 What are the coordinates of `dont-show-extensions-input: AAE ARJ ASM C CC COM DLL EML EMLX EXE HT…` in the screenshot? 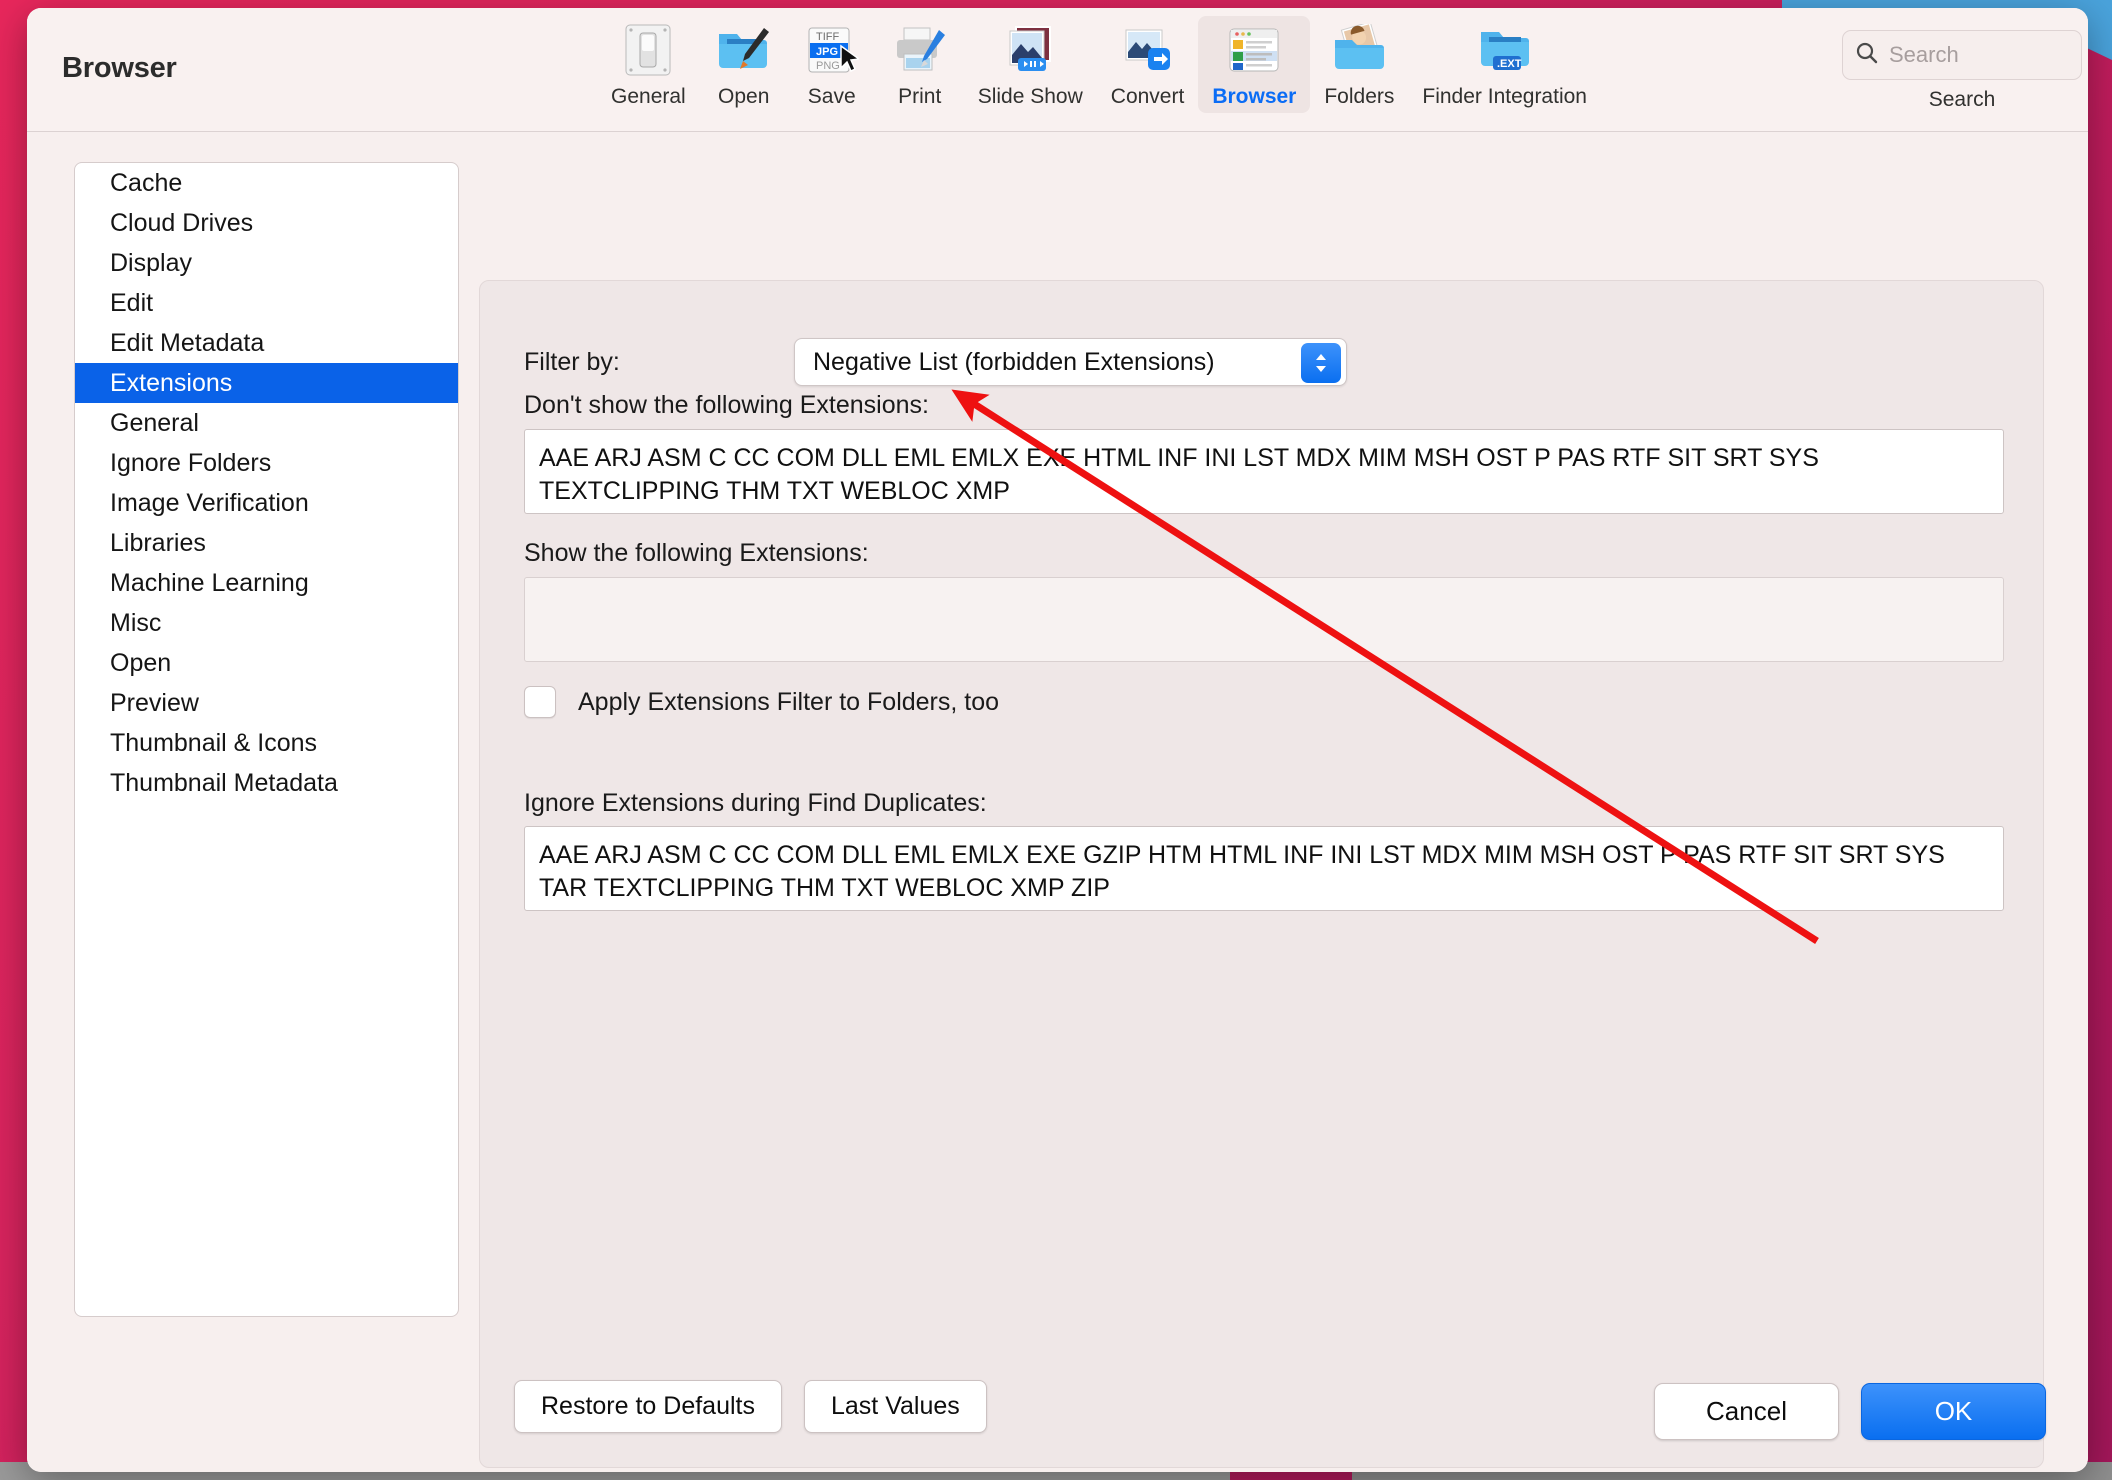 It's located at (1264, 471).